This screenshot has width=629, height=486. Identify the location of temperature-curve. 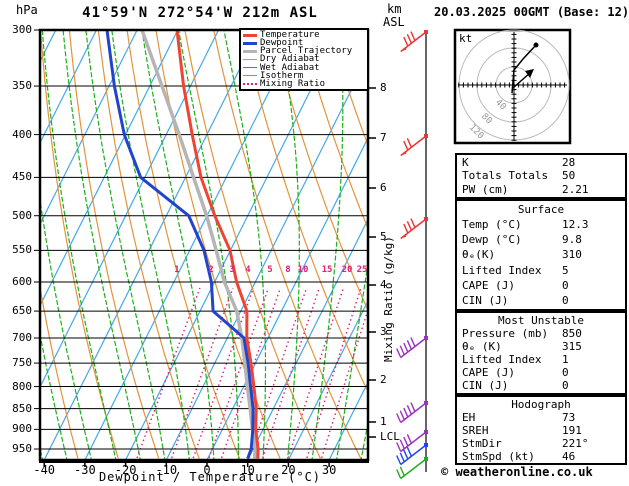
(217, 244).